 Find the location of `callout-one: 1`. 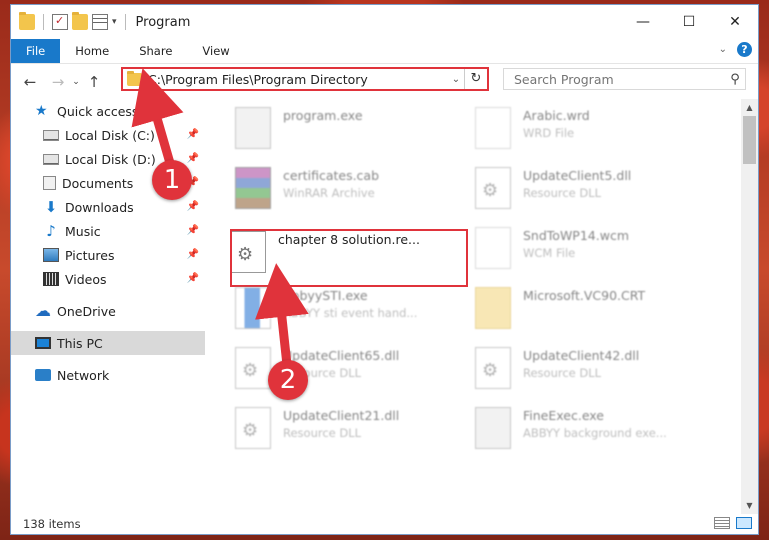

callout-one: 1 is located at coordinates (172, 180).